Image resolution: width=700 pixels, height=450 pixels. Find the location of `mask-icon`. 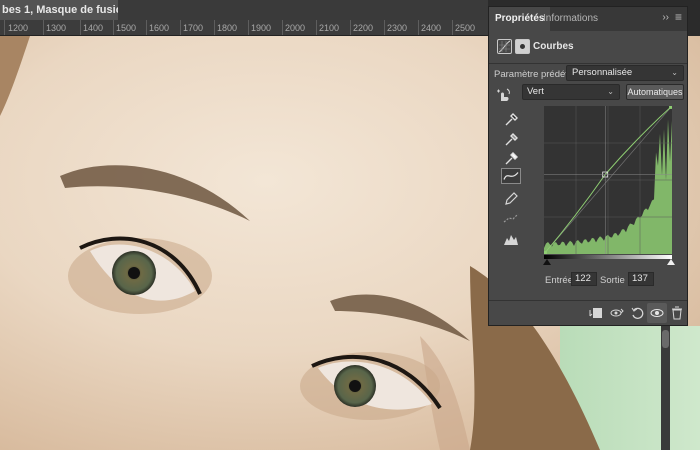

mask-icon is located at coordinates (522, 46).